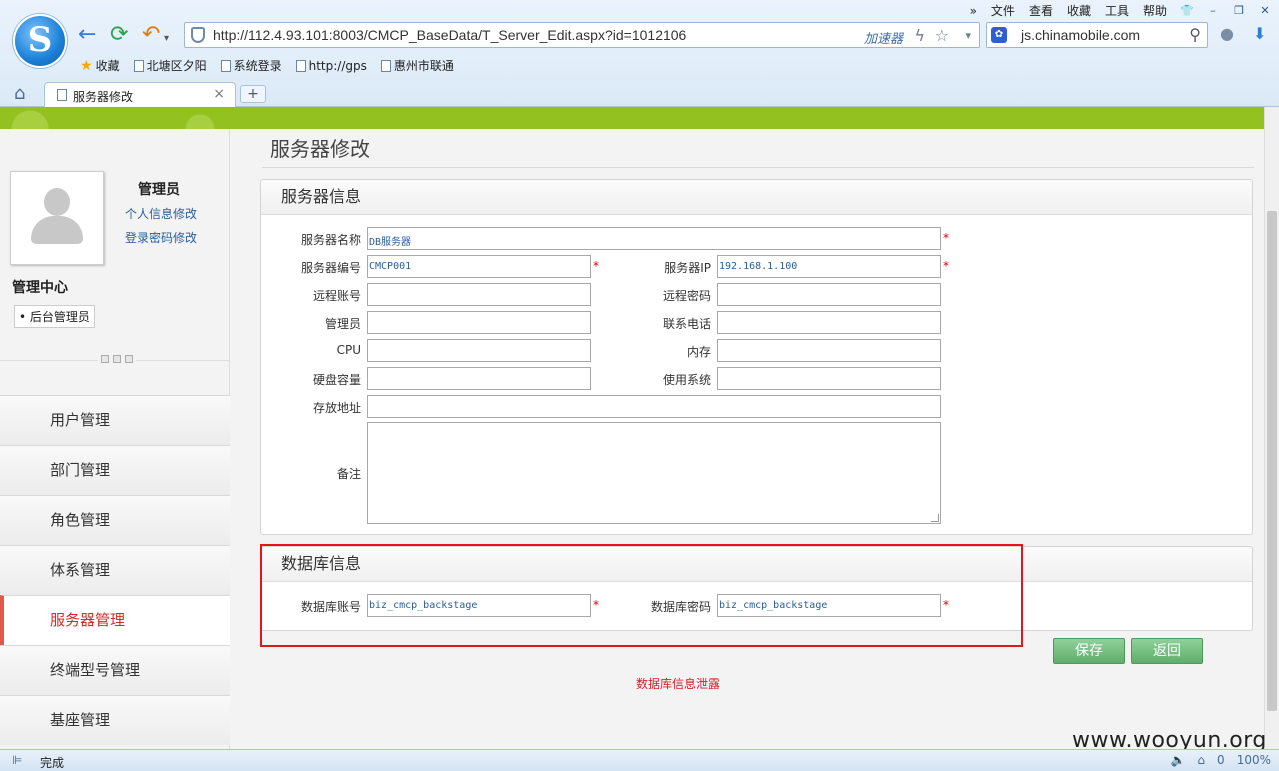 The width and height of the screenshot is (1279, 771). Describe the element at coordinates (919, 35) in the screenshot. I see `lightning-icon: ϟ` at that location.